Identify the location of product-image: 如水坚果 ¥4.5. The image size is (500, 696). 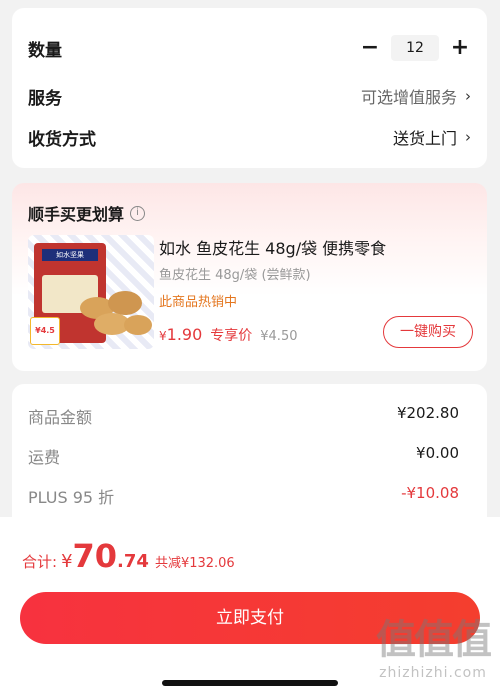
(91, 292).